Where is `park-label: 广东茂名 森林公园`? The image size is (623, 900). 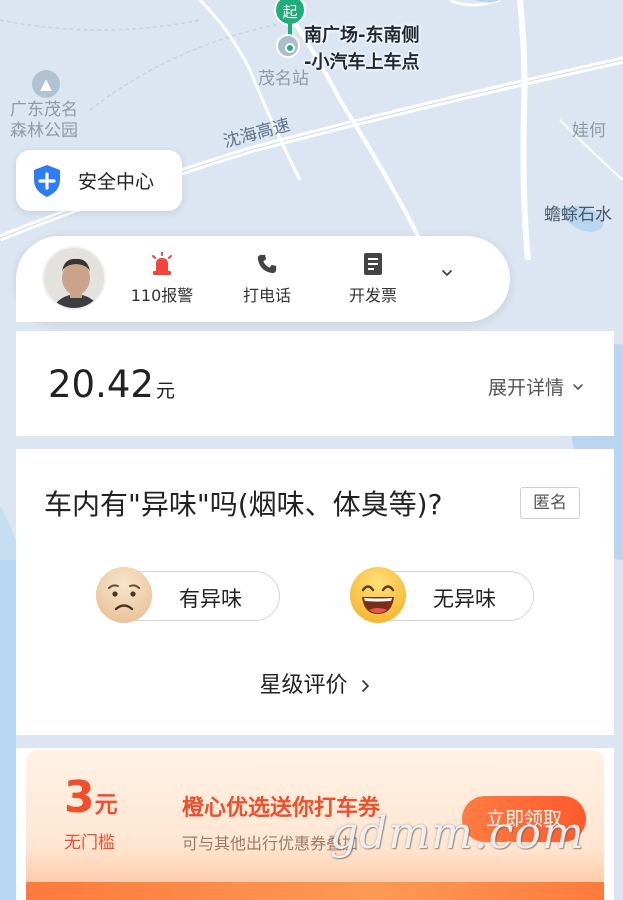 park-label: 广东茂名 森林公园 is located at coordinates (44, 121).